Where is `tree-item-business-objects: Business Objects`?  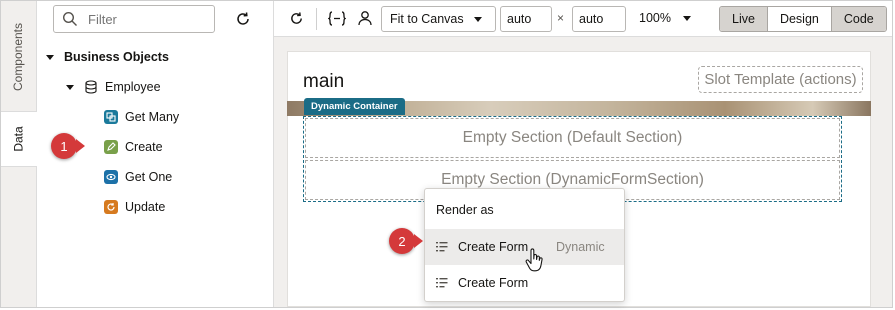 tree-item-business-objects: Business Objects is located at coordinates (107, 57).